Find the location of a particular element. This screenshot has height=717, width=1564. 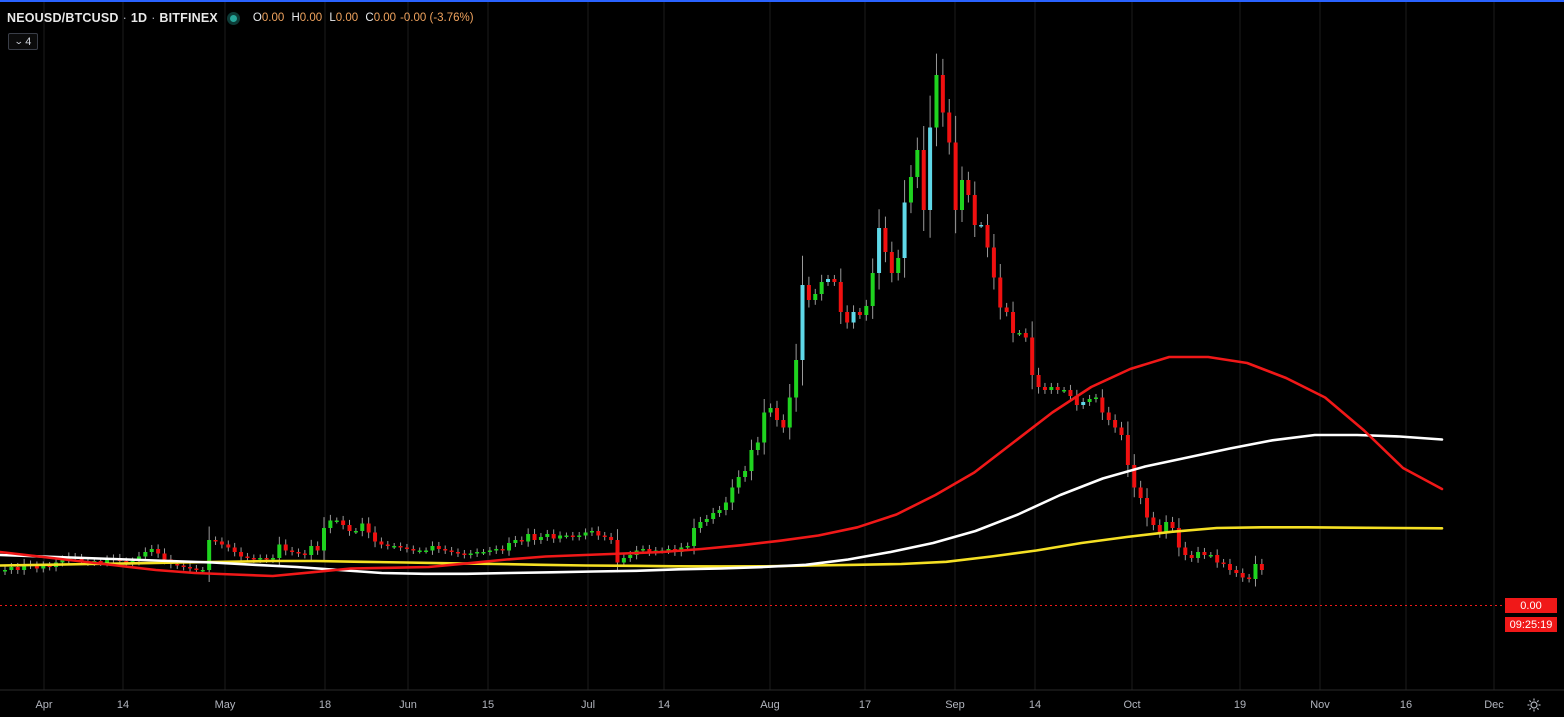

low-key: L is located at coordinates (332, 18).